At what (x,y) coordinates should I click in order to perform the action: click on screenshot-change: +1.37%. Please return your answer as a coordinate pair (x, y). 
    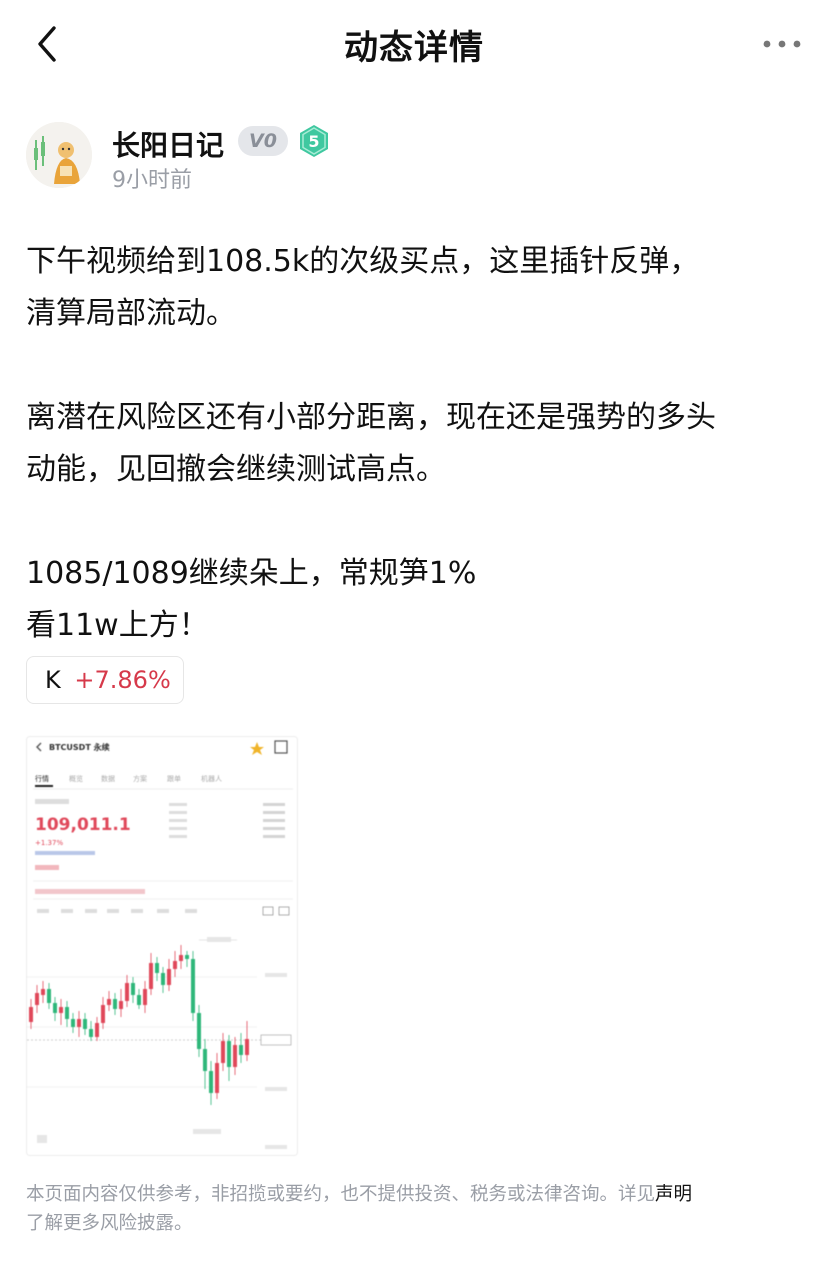
    Looking at the image, I should click on (49, 843).